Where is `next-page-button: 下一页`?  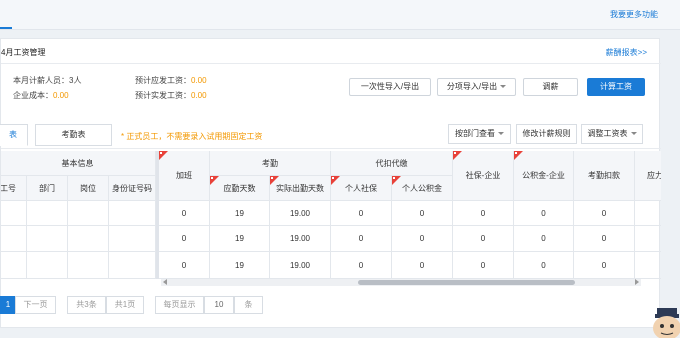 next-page-button: 下一页 is located at coordinates (35, 305).